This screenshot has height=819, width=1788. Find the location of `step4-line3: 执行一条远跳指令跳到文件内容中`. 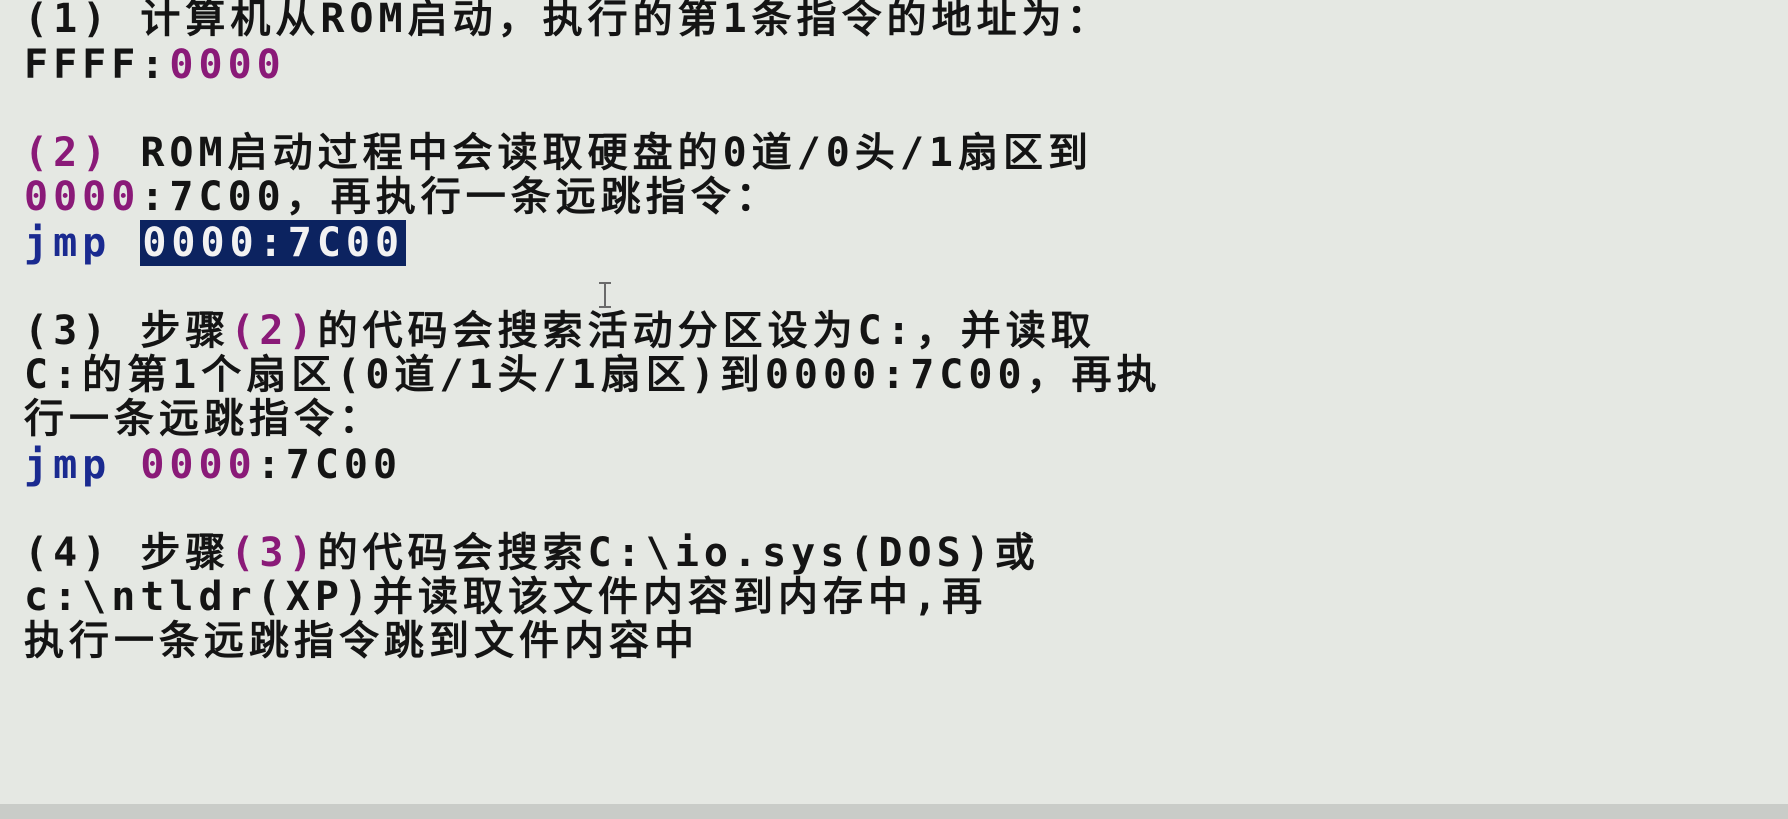

step4-line3: 执行一条远跳指令跳到文件内容中 is located at coordinates (361, 641).